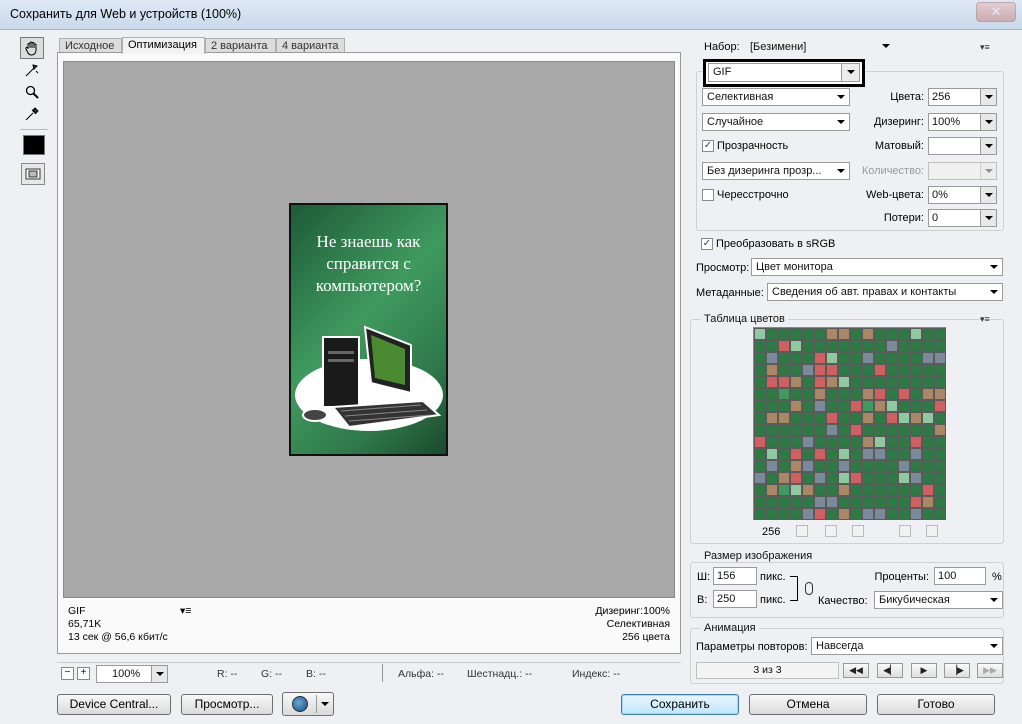 This screenshot has height=724, width=1022. What do you see at coordinates (936, 704) in the screenshot?
I see `done-button: Готово` at bounding box center [936, 704].